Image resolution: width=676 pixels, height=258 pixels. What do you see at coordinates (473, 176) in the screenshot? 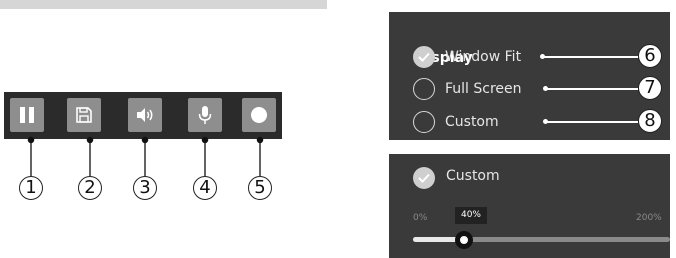
I see `custom-label: Custom` at bounding box center [473, 176].